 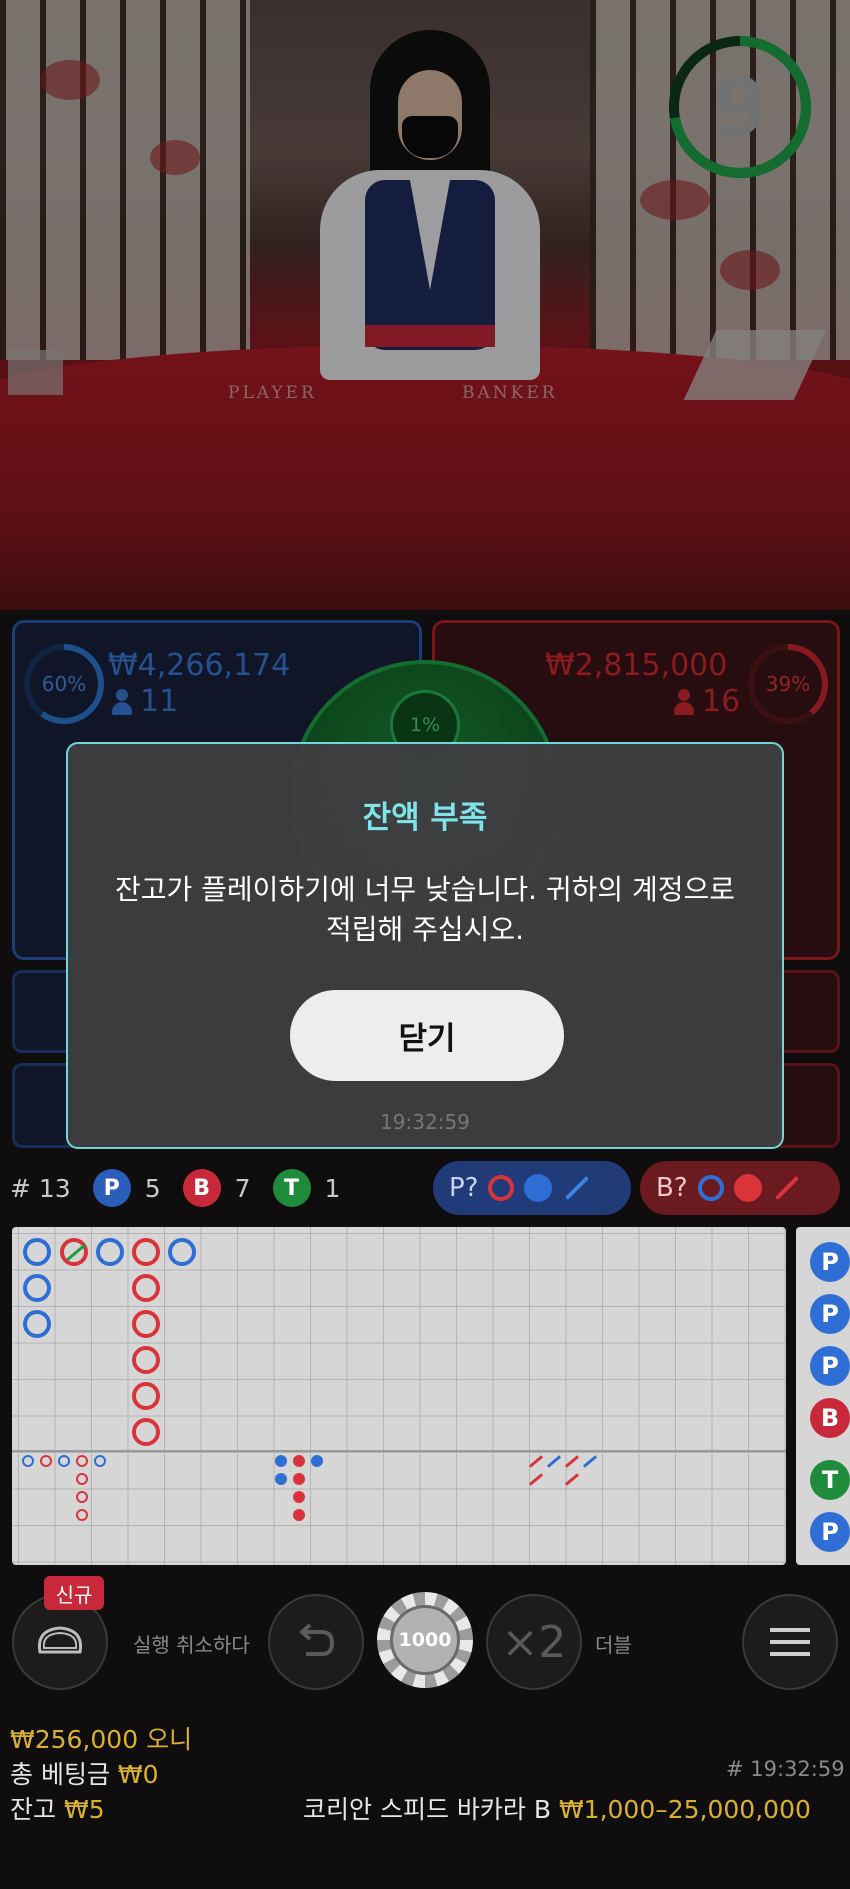 What do you see at coordinates (111, 1188) in the screenshot?
I see `player-dot-icon: P` at bounding box center [111, 1188].